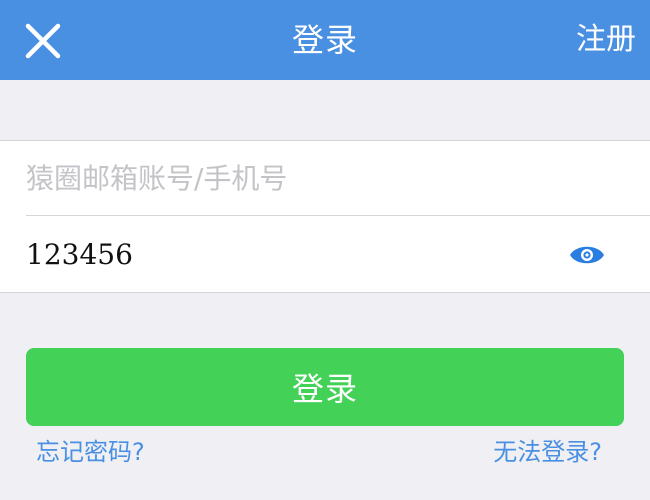 The image size is (650, 500). I want to click on eye-icon, so click(587, 255).